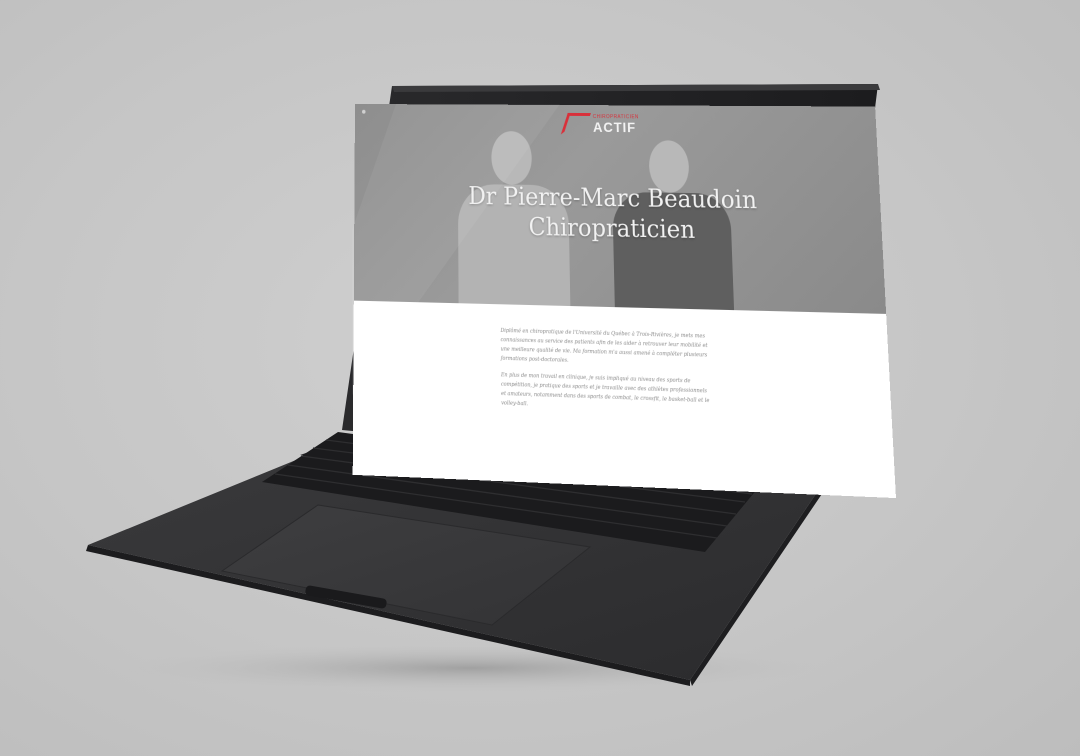 Image resolution: width=1080 pixels, height=756 pixels. What do you see at coordinates (616, 126) in the screenshot?
I see `brand-name: ACTIF` at bounding box center [616, 126].